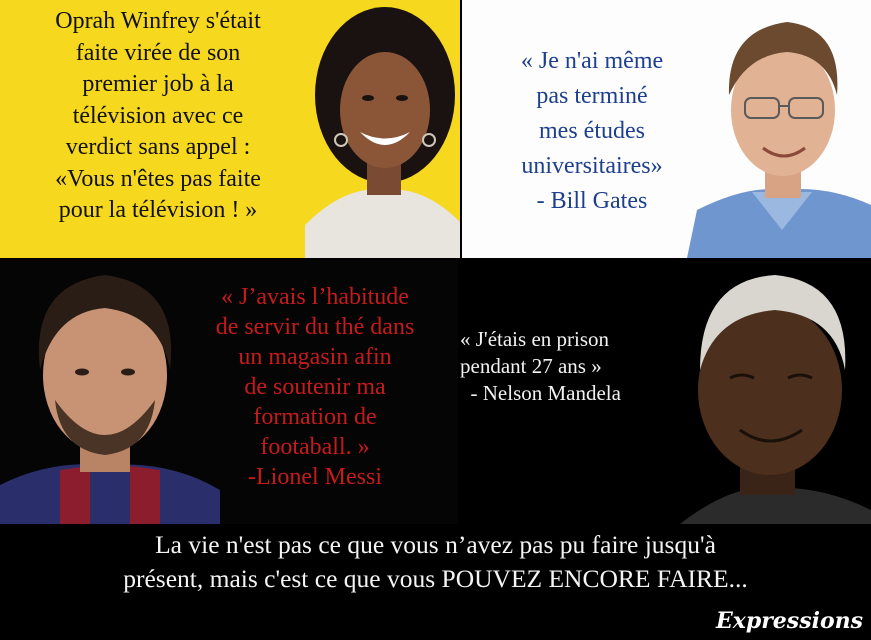  I want to click on quote-line: de soutenir ma, so click(315, 387).